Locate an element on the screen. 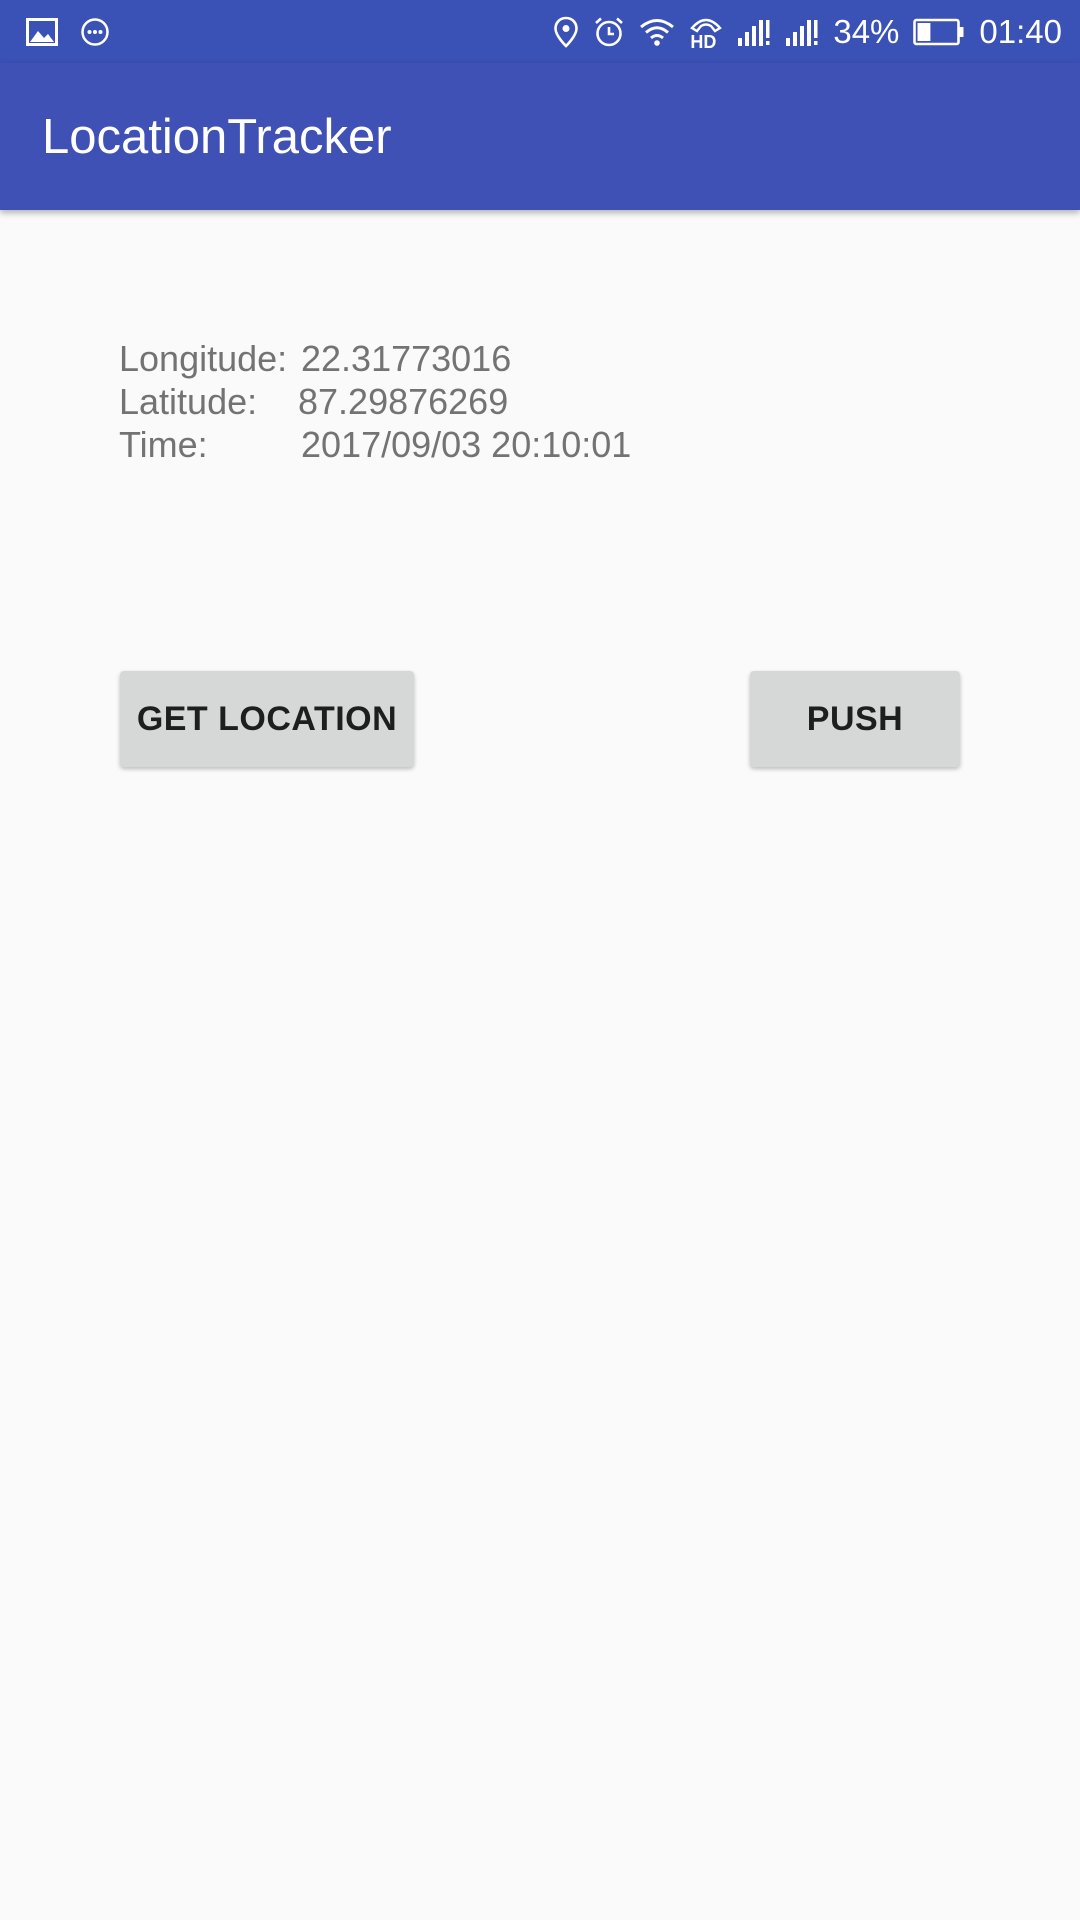 This screenshot has height=1920, width=1080. hd-call-icon: HD is located at coordinates (706, 32).